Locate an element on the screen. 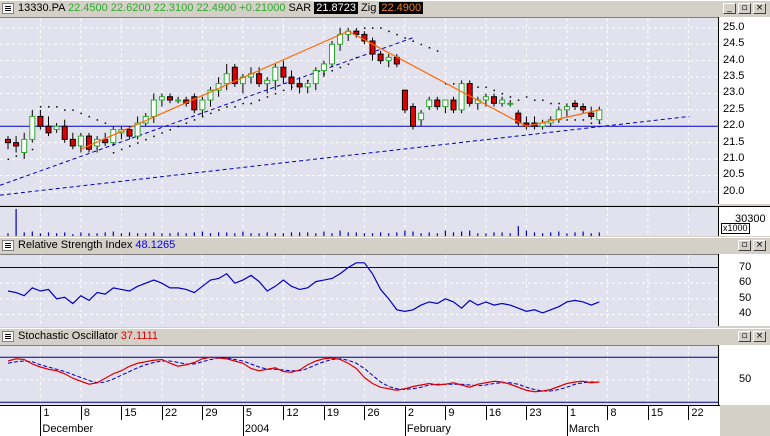 The height and width of the screenshot is (436, 770). quote-open: 22.4500 is located at coordinates (87, 8).